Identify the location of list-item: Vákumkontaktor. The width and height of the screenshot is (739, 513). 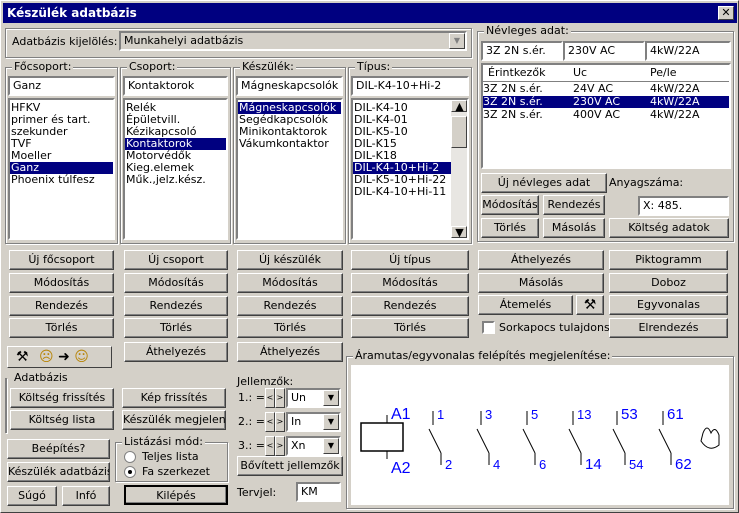
(289, 144).